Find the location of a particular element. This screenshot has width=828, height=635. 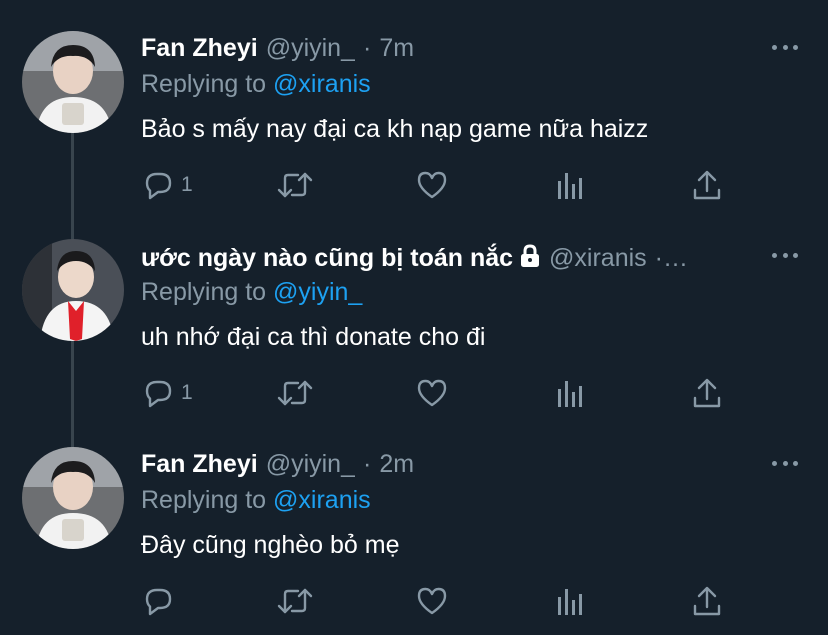

timestamp: 2m is located at coordinates (396, 464).